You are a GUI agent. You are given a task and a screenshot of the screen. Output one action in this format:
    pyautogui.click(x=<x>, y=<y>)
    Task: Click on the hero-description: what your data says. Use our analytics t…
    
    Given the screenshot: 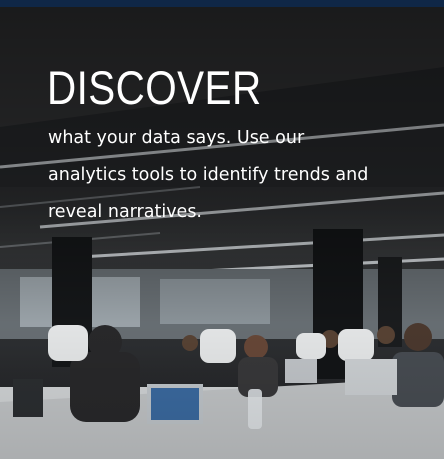 What is the action you would take?
    pyautogui.click(x=208, y=175)
    